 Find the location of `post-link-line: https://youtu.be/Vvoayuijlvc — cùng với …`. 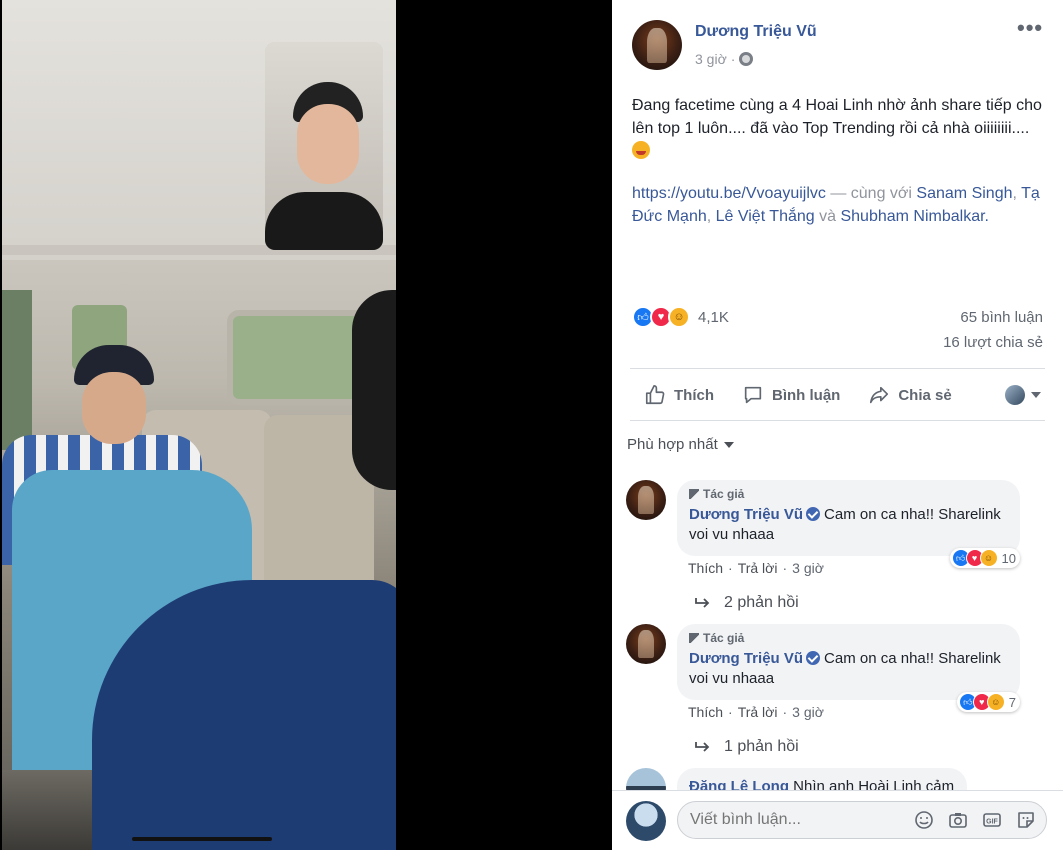

post-link-line: https://youtu.be/Vvoayuijlvc — cùng với … is located at coordinates (841, 205).